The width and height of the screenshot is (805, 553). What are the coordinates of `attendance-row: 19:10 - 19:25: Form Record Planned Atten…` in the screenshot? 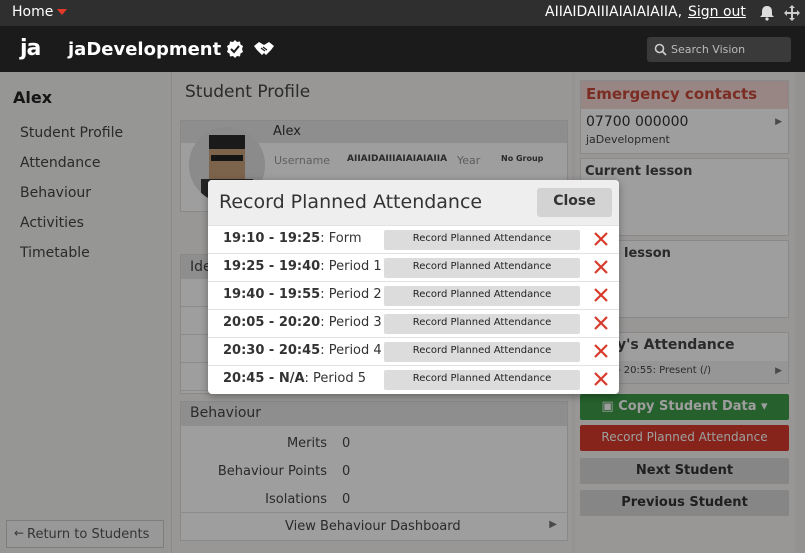 It's located at (413, 239).